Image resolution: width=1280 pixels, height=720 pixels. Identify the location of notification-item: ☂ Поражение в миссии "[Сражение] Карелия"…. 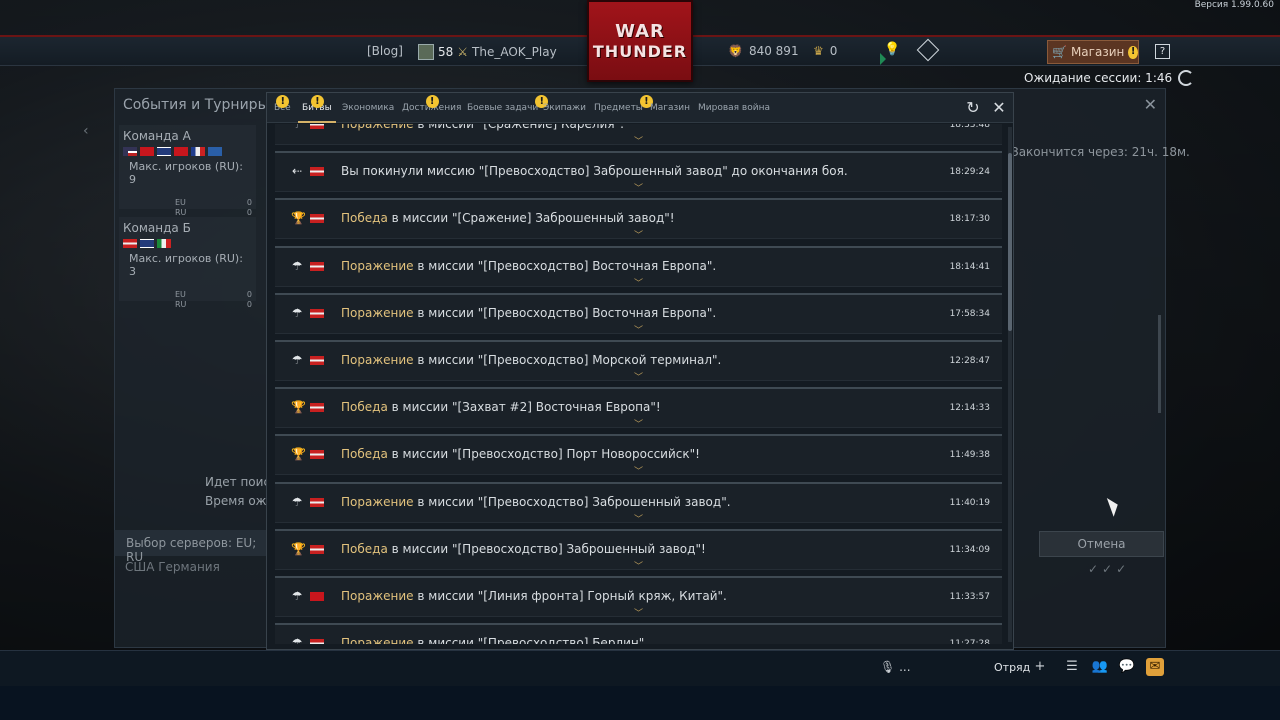
(638, 135).